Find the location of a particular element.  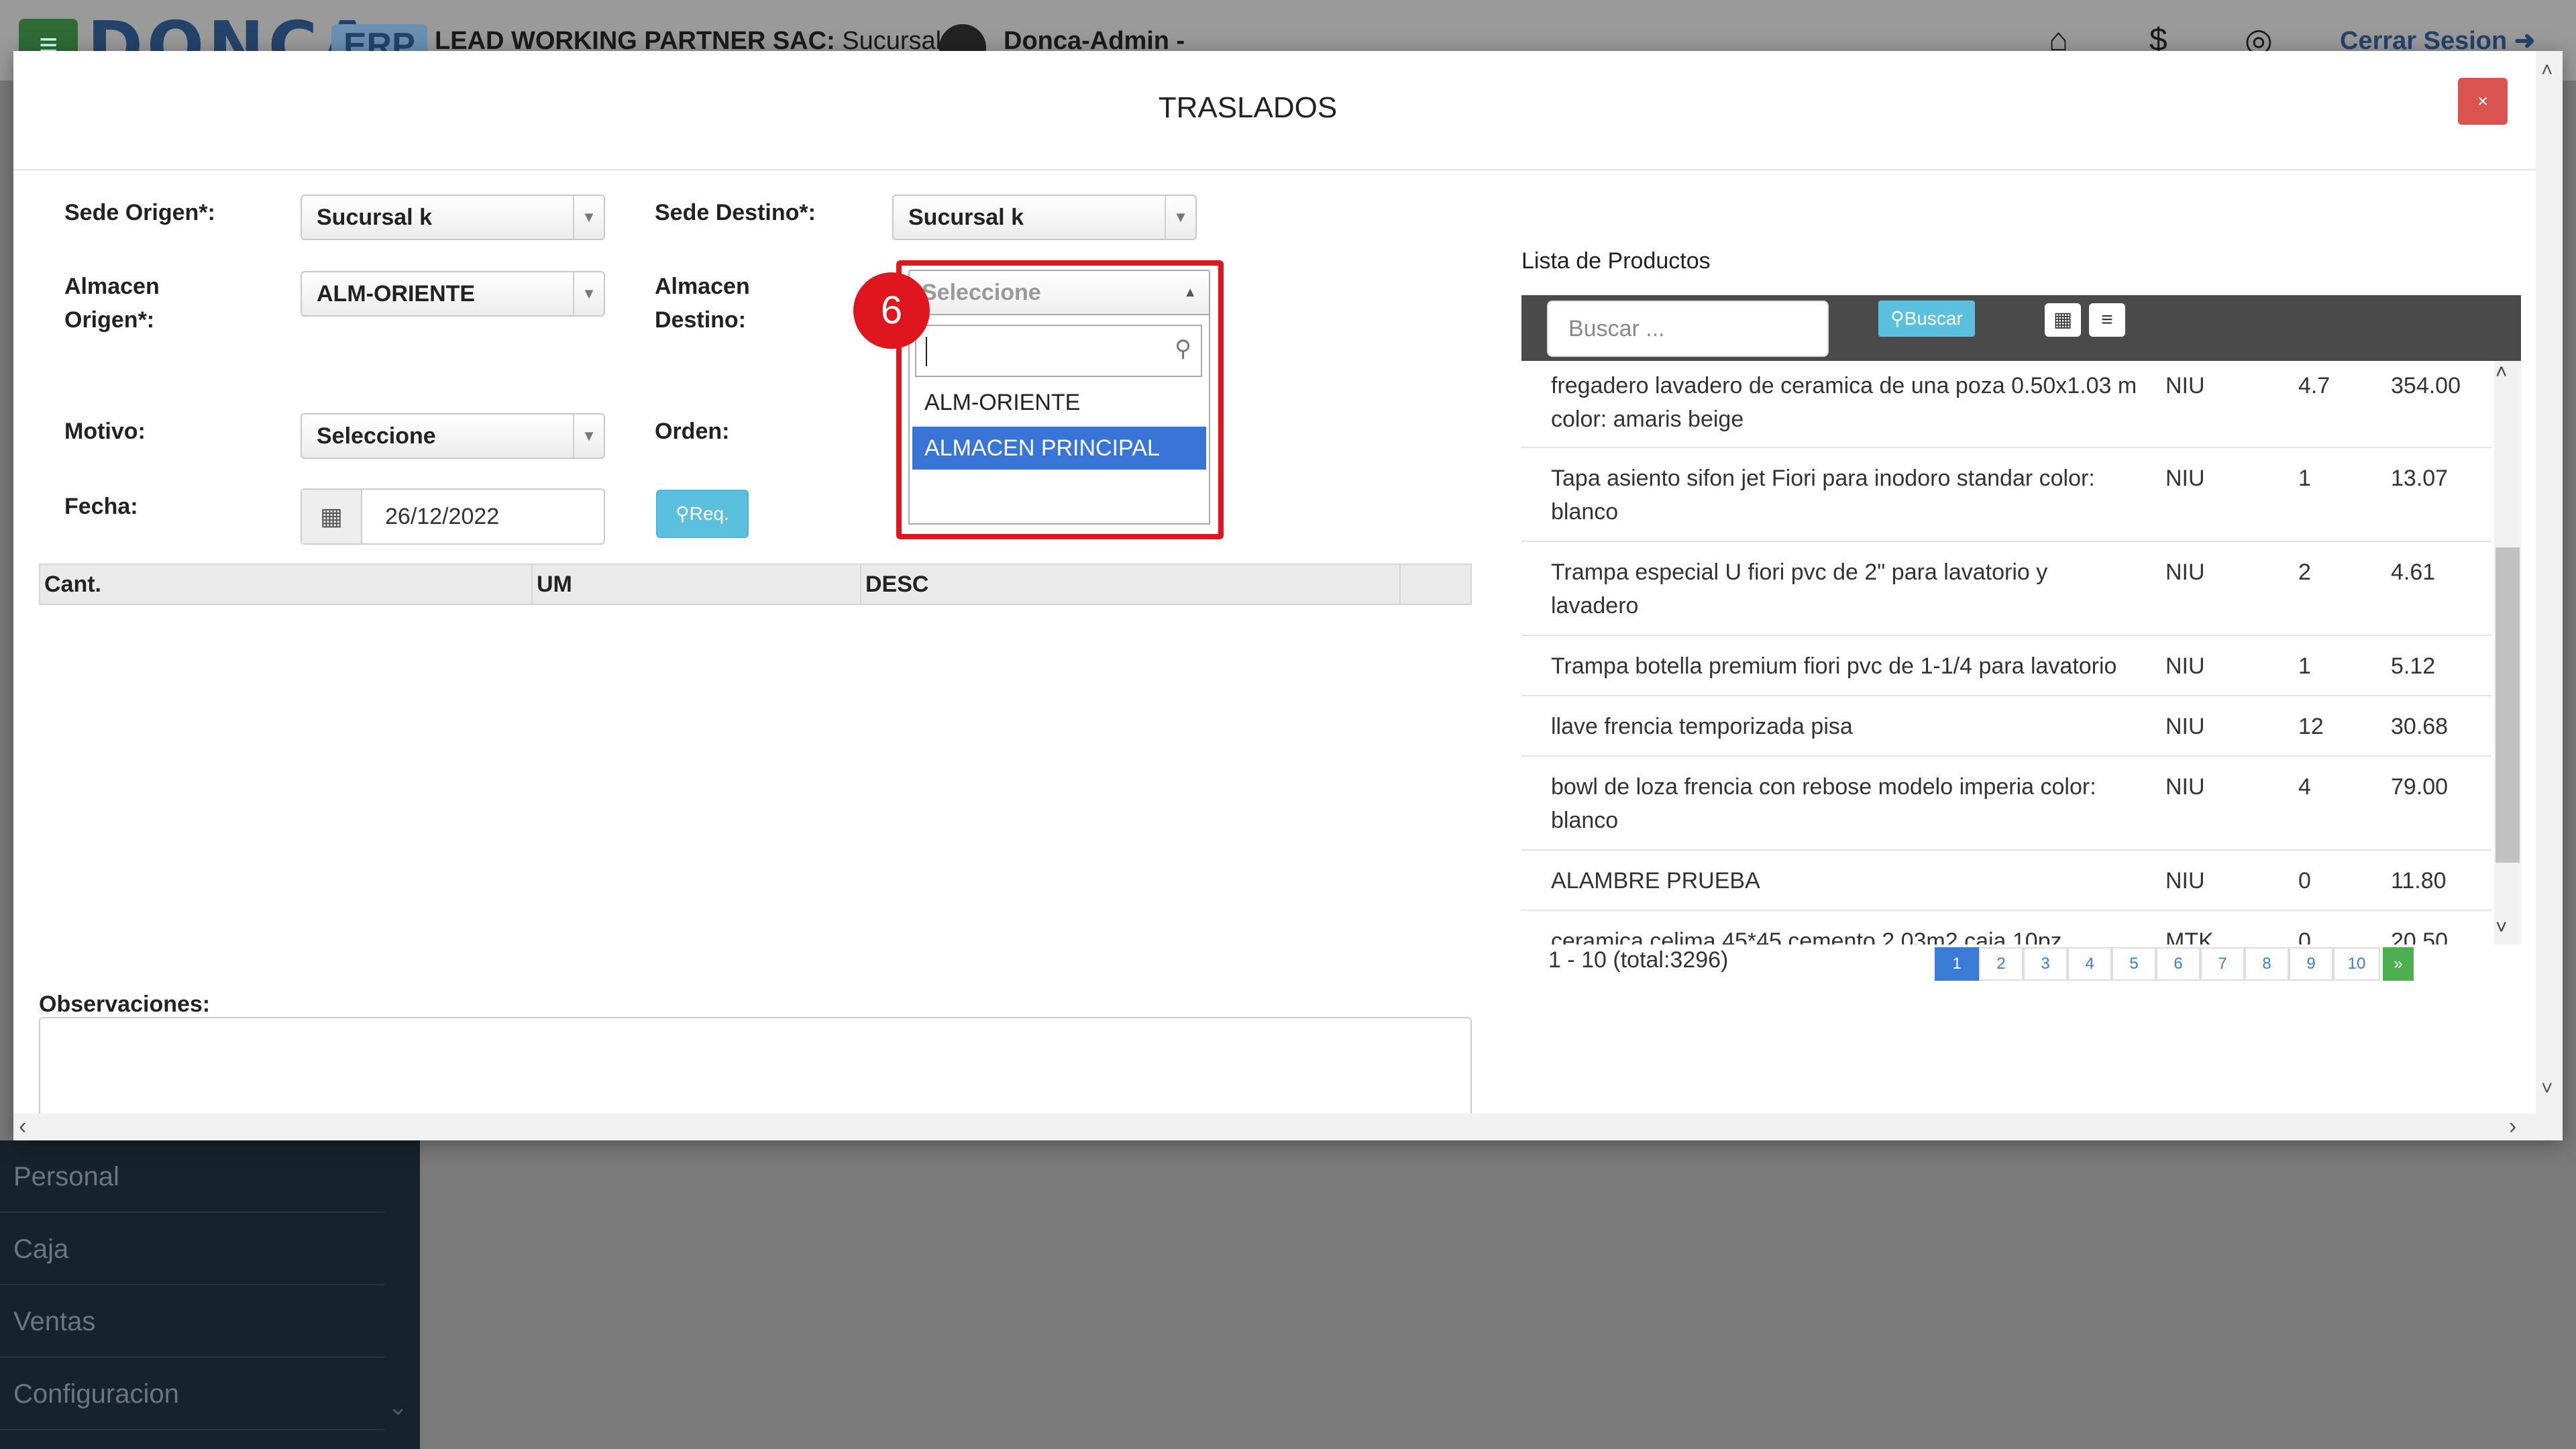

orden-label: Orden: is located at coordinates (692, 431).